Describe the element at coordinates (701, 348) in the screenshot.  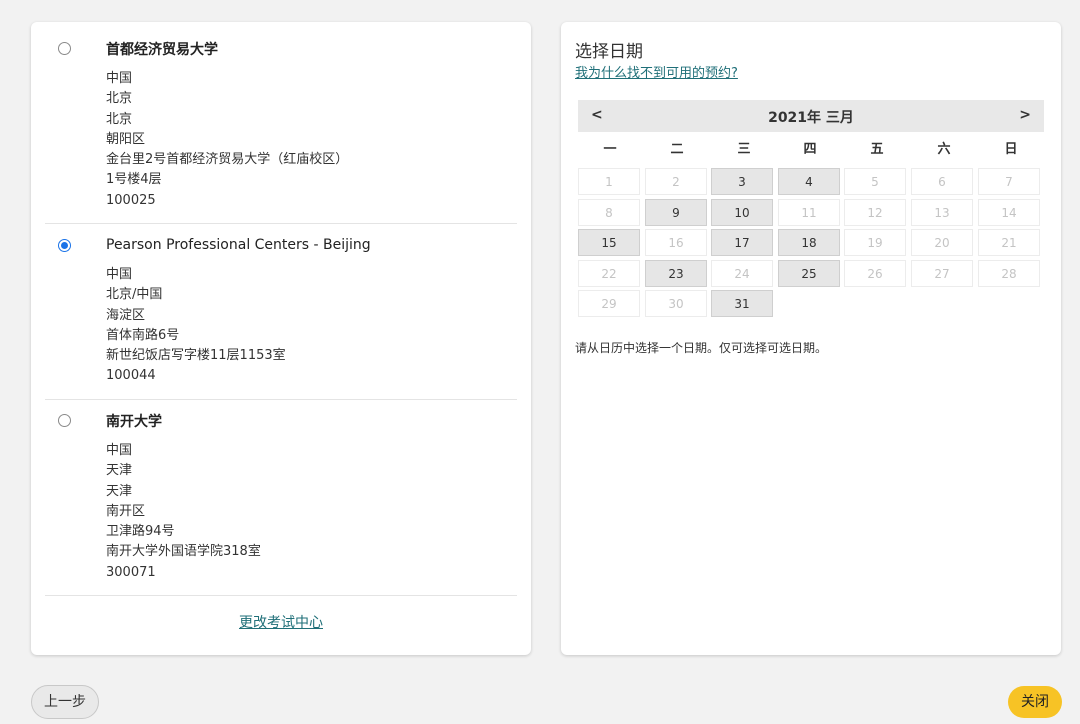
I see `calendar-hint-text: 请从日历中选择一个日期。仅可选择可选日期。` at that location.